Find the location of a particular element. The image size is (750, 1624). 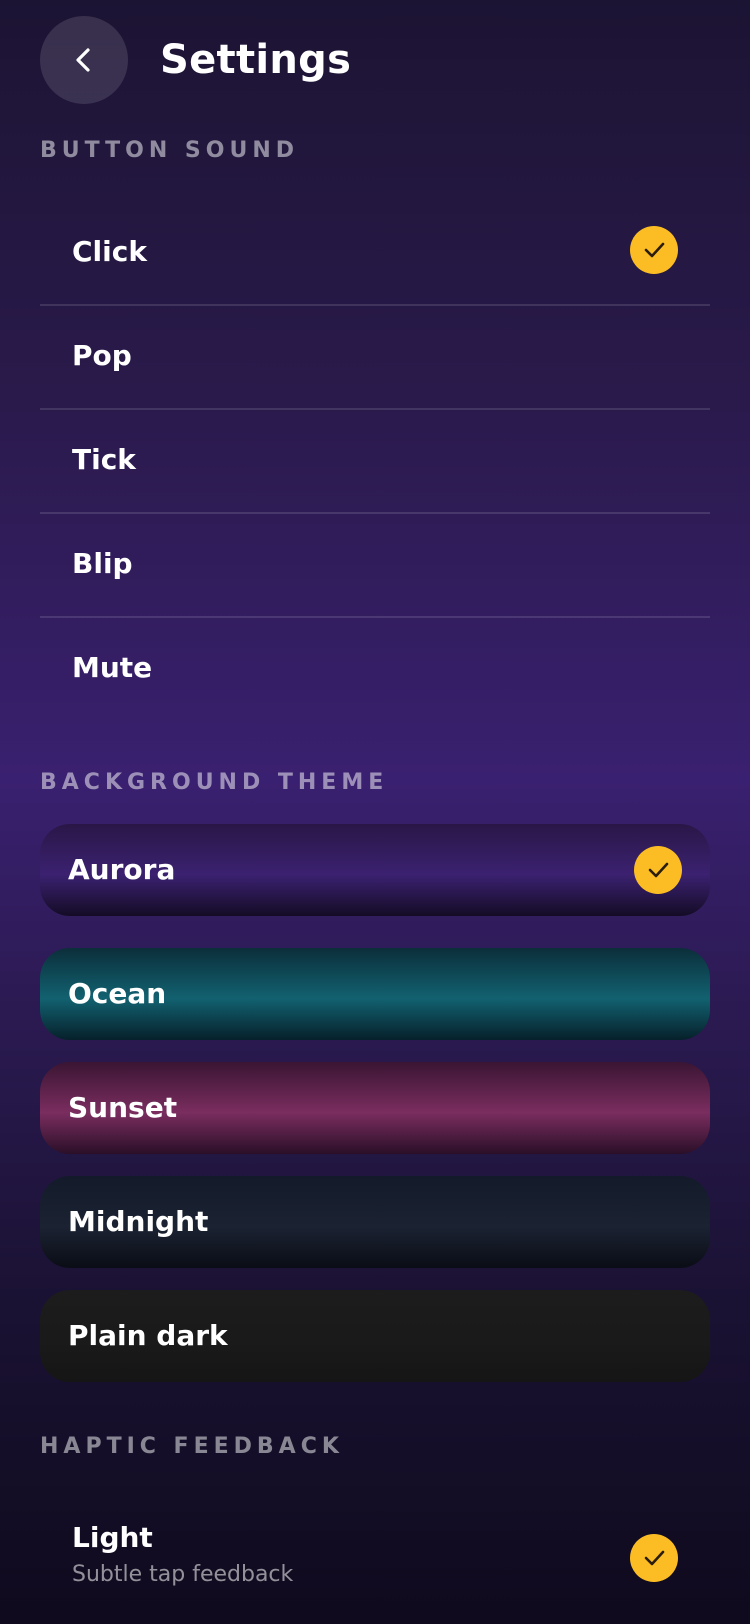

back-button is located at coordinates (84, 60).